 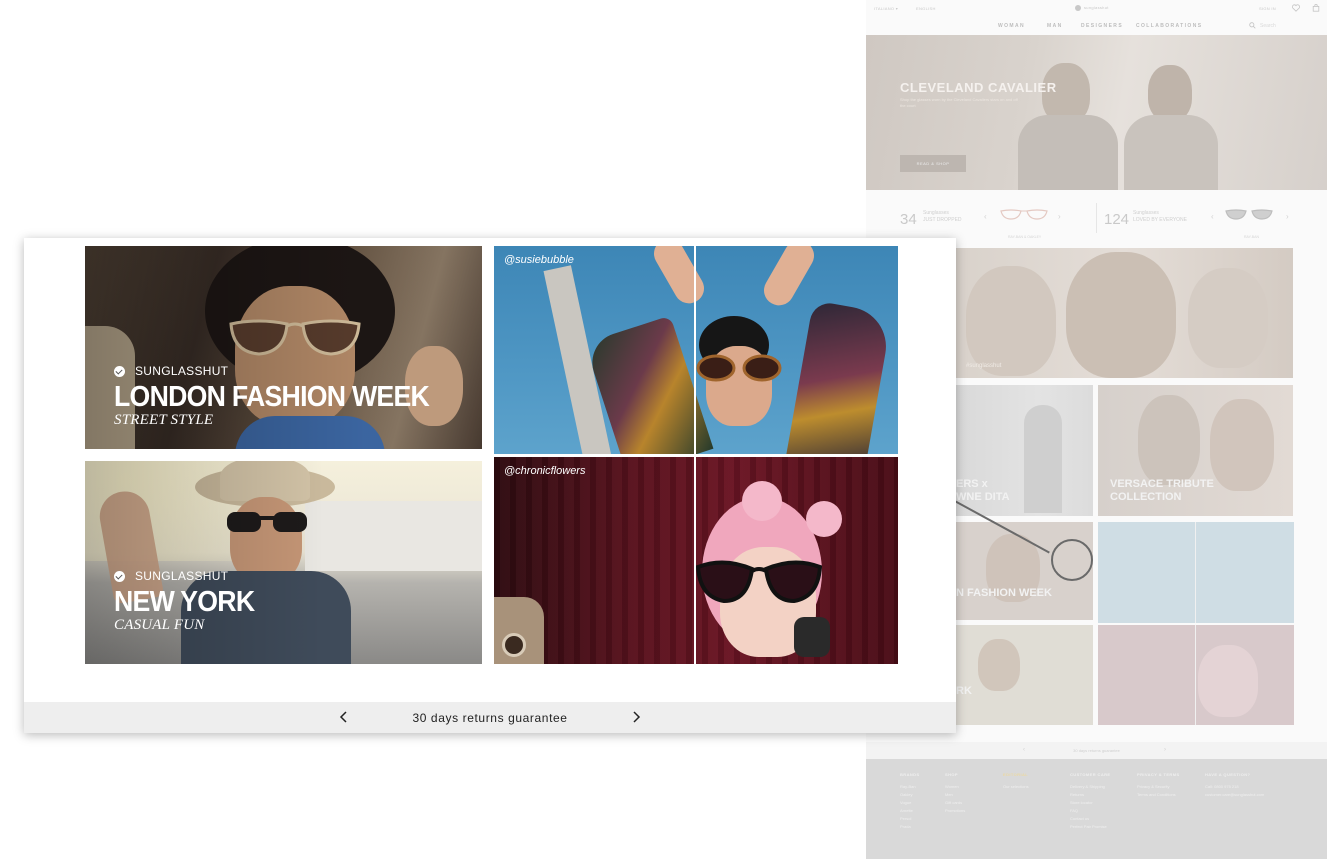 I want to click on returns-bar: 30 days returns guarantee, so click(x=490, y=717).